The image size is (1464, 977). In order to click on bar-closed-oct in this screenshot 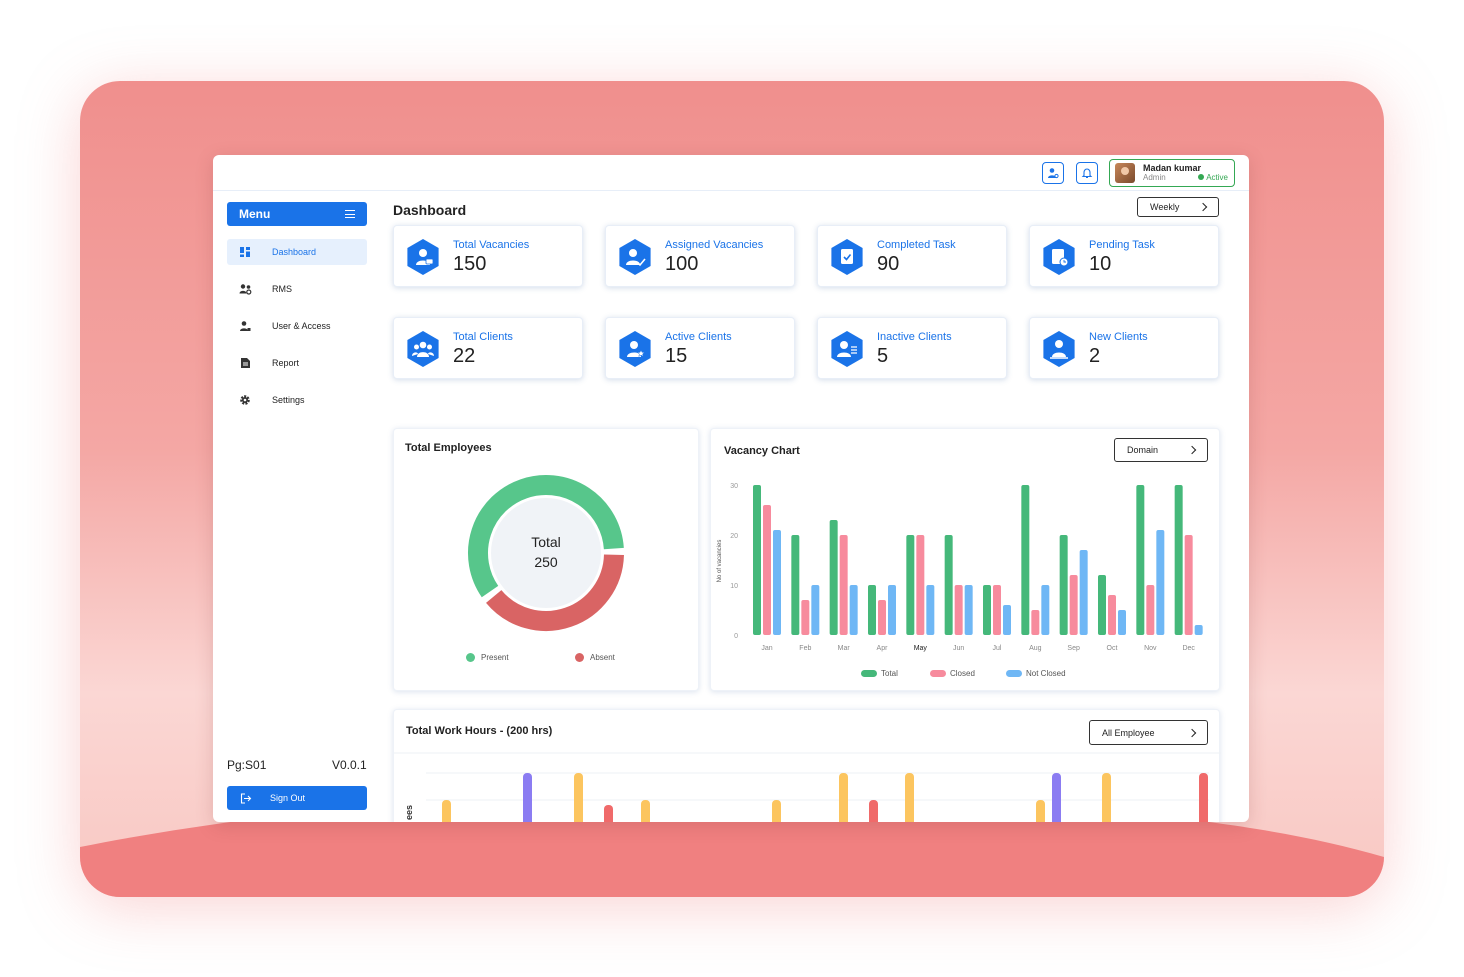, I will do `click(1112, 615)`.